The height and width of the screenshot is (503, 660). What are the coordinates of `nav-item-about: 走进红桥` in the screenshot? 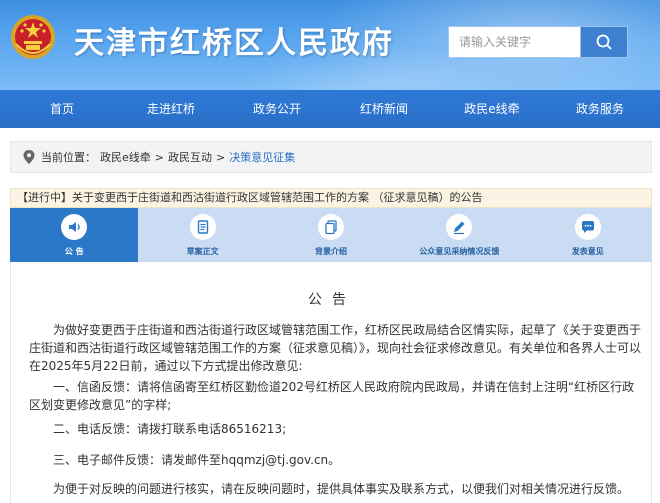 It's located at (171, 109).